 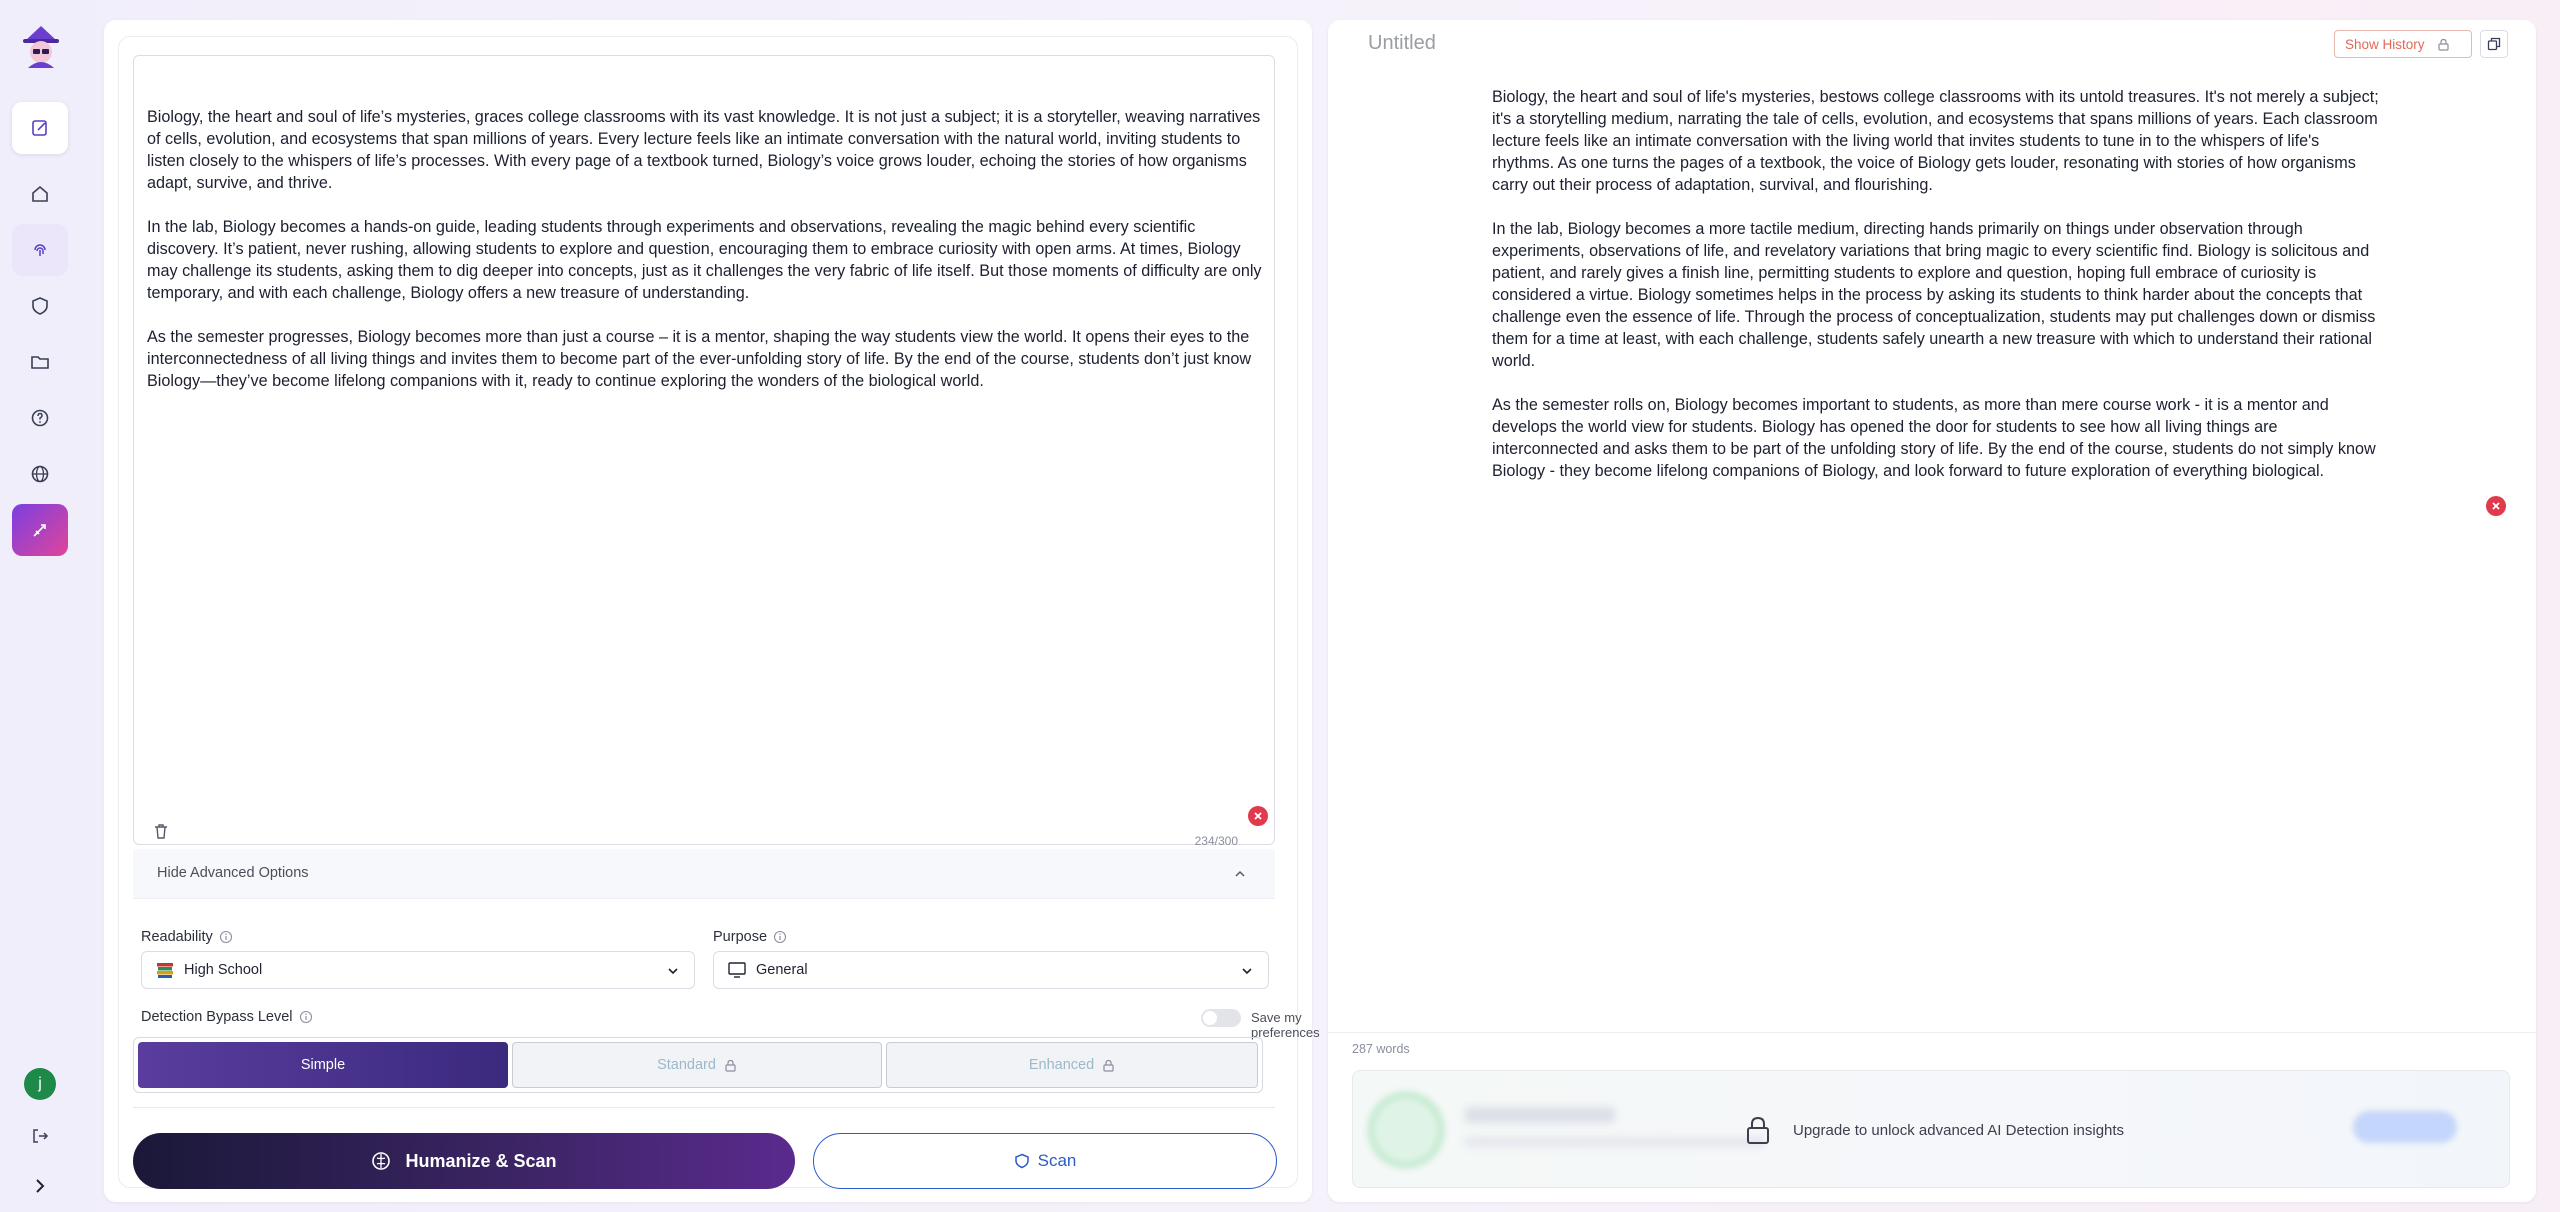 I want to click on output-word-count: 287 words, so click(x=1381, y=1049).